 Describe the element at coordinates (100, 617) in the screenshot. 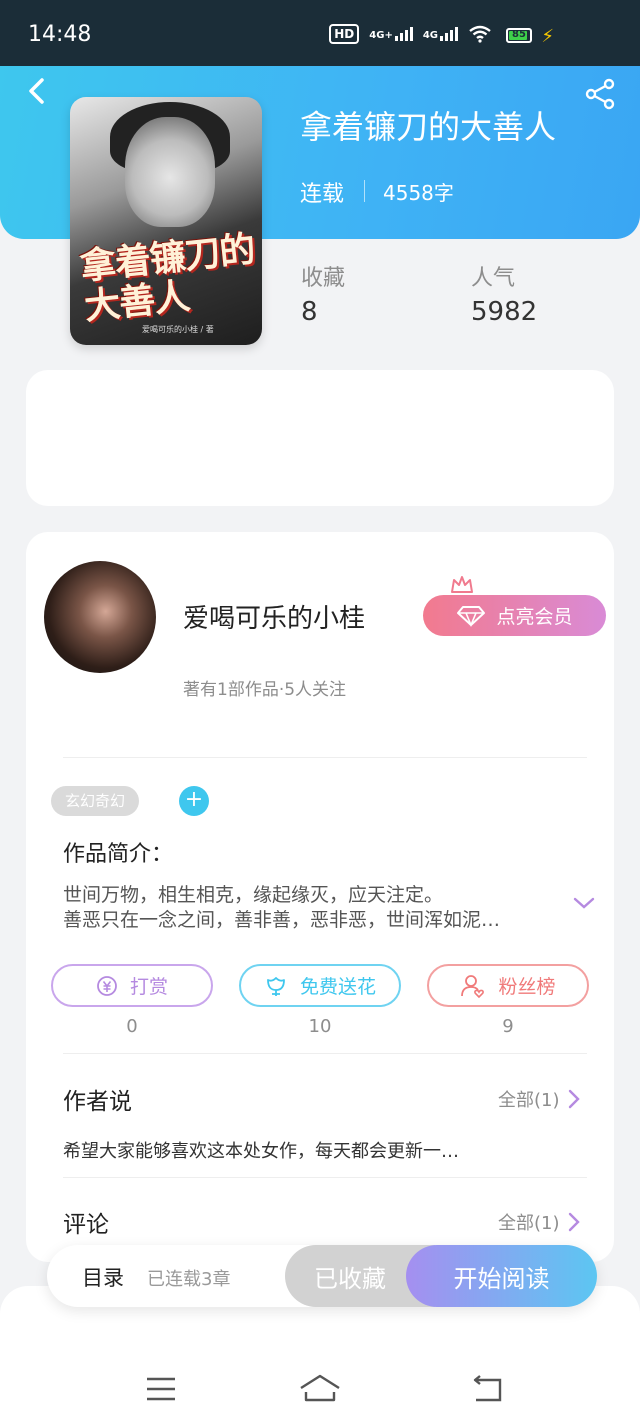

I see `author-avatar` at that location.